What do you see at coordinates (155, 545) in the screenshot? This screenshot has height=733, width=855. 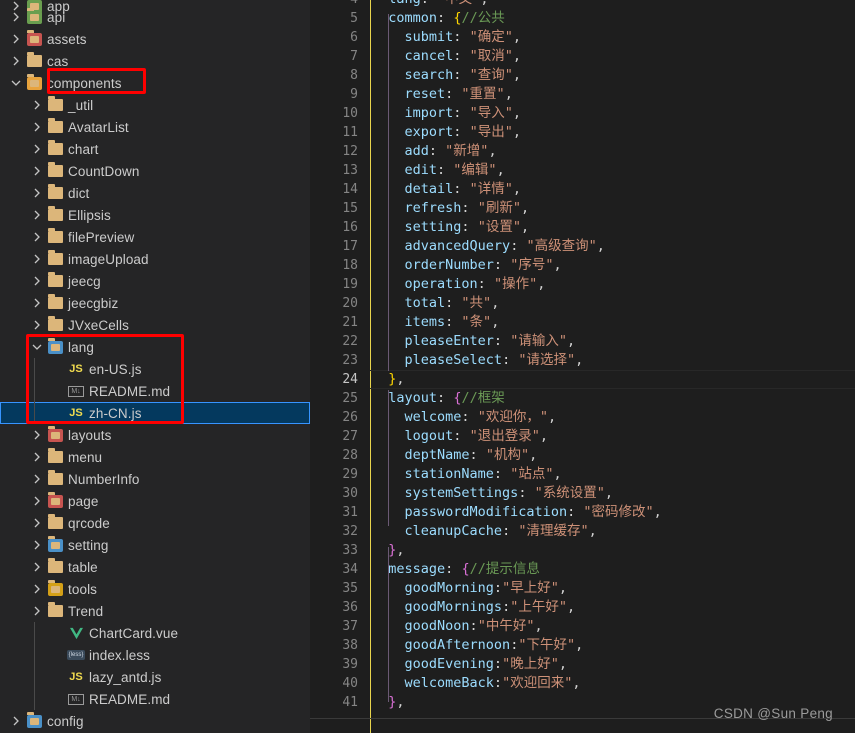 I see `tree-item-setting: setting` at bounding box center [155, 545].